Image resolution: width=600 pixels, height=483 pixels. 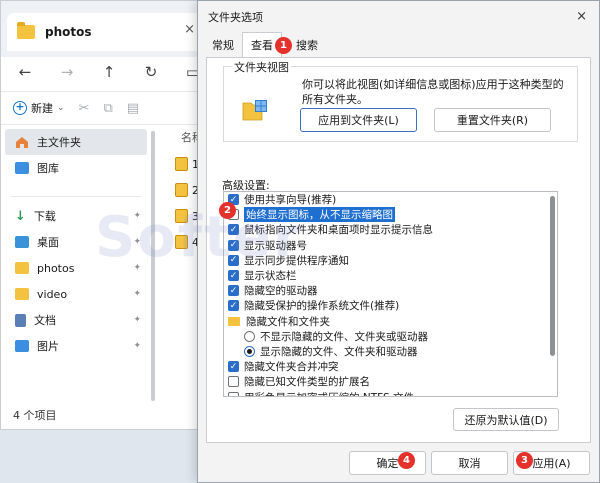 I want to click on cut-icon: ✂, so click(x=84, y=108).